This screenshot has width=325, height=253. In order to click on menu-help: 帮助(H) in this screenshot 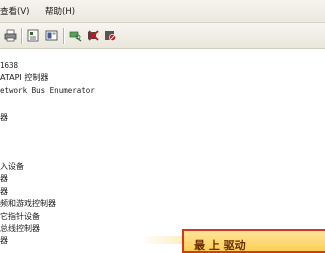, I will do `click(60, 11)`.